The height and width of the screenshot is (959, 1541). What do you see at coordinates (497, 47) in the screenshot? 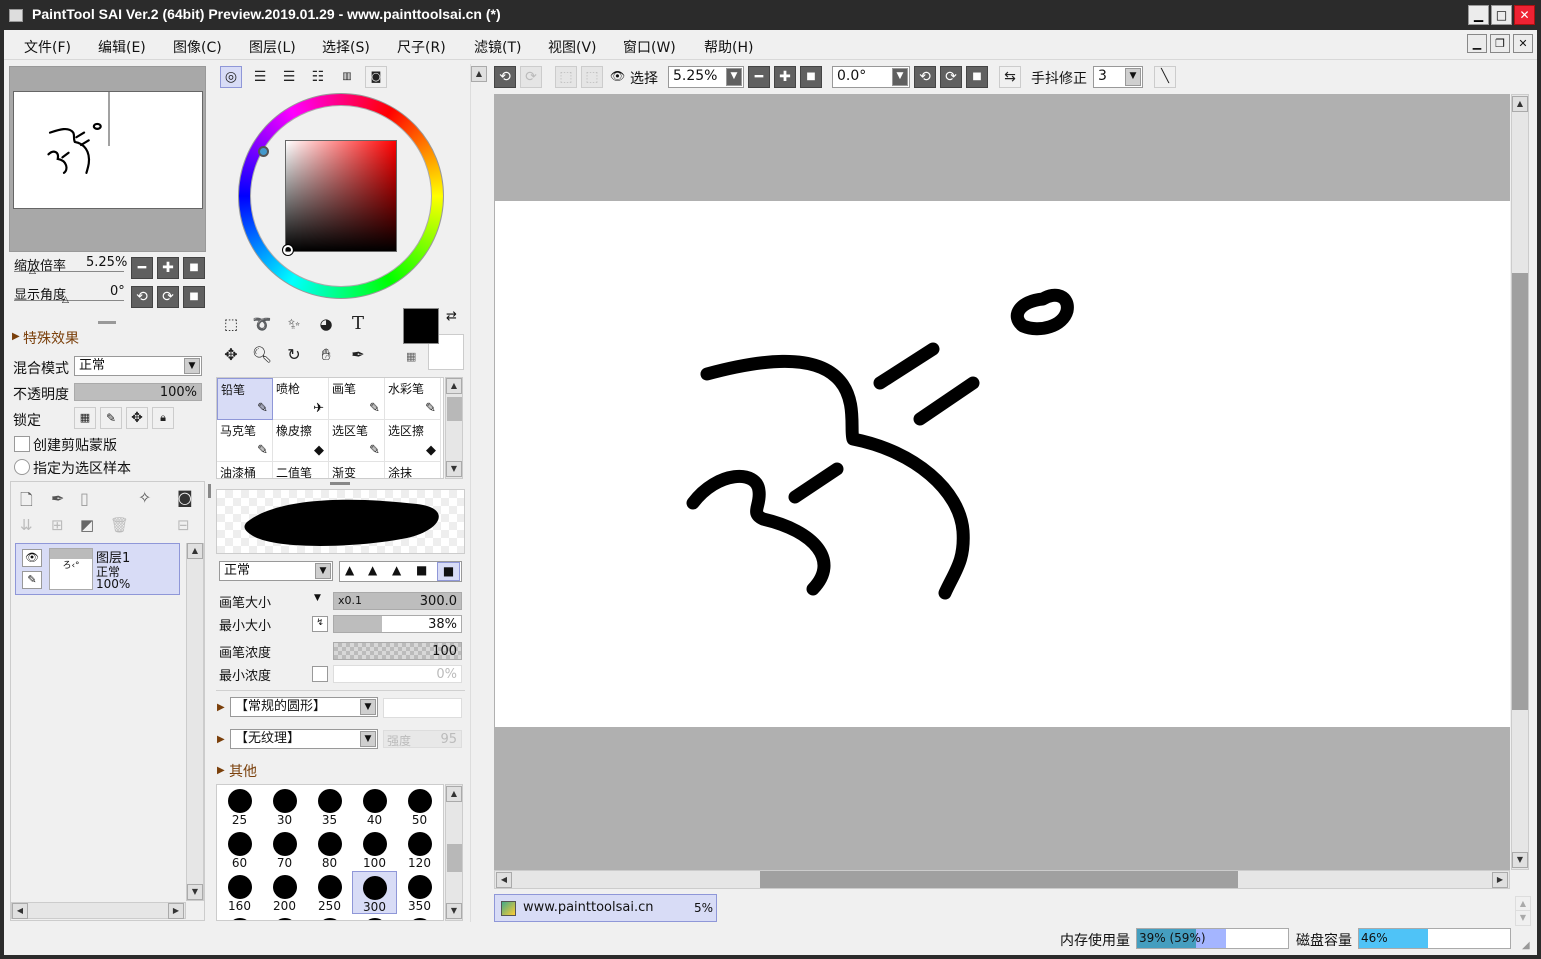
I see `menu-filter: 滤镜(T)` at bounding box center [497, 47].